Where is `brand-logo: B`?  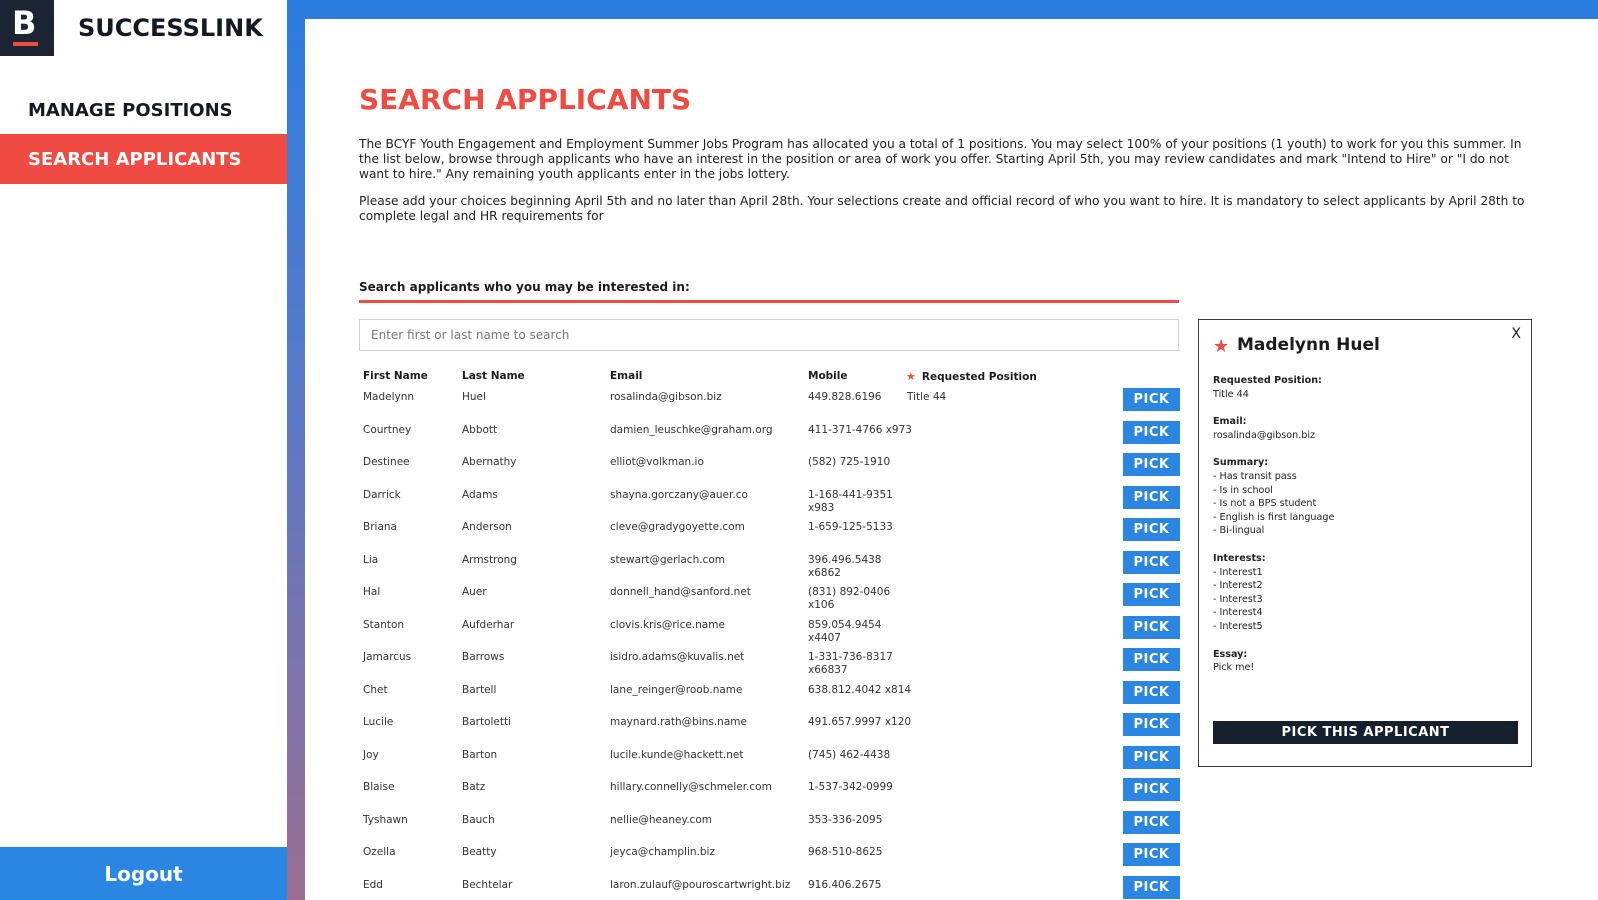 brand-logo: B is located at coordinates (27, 28).